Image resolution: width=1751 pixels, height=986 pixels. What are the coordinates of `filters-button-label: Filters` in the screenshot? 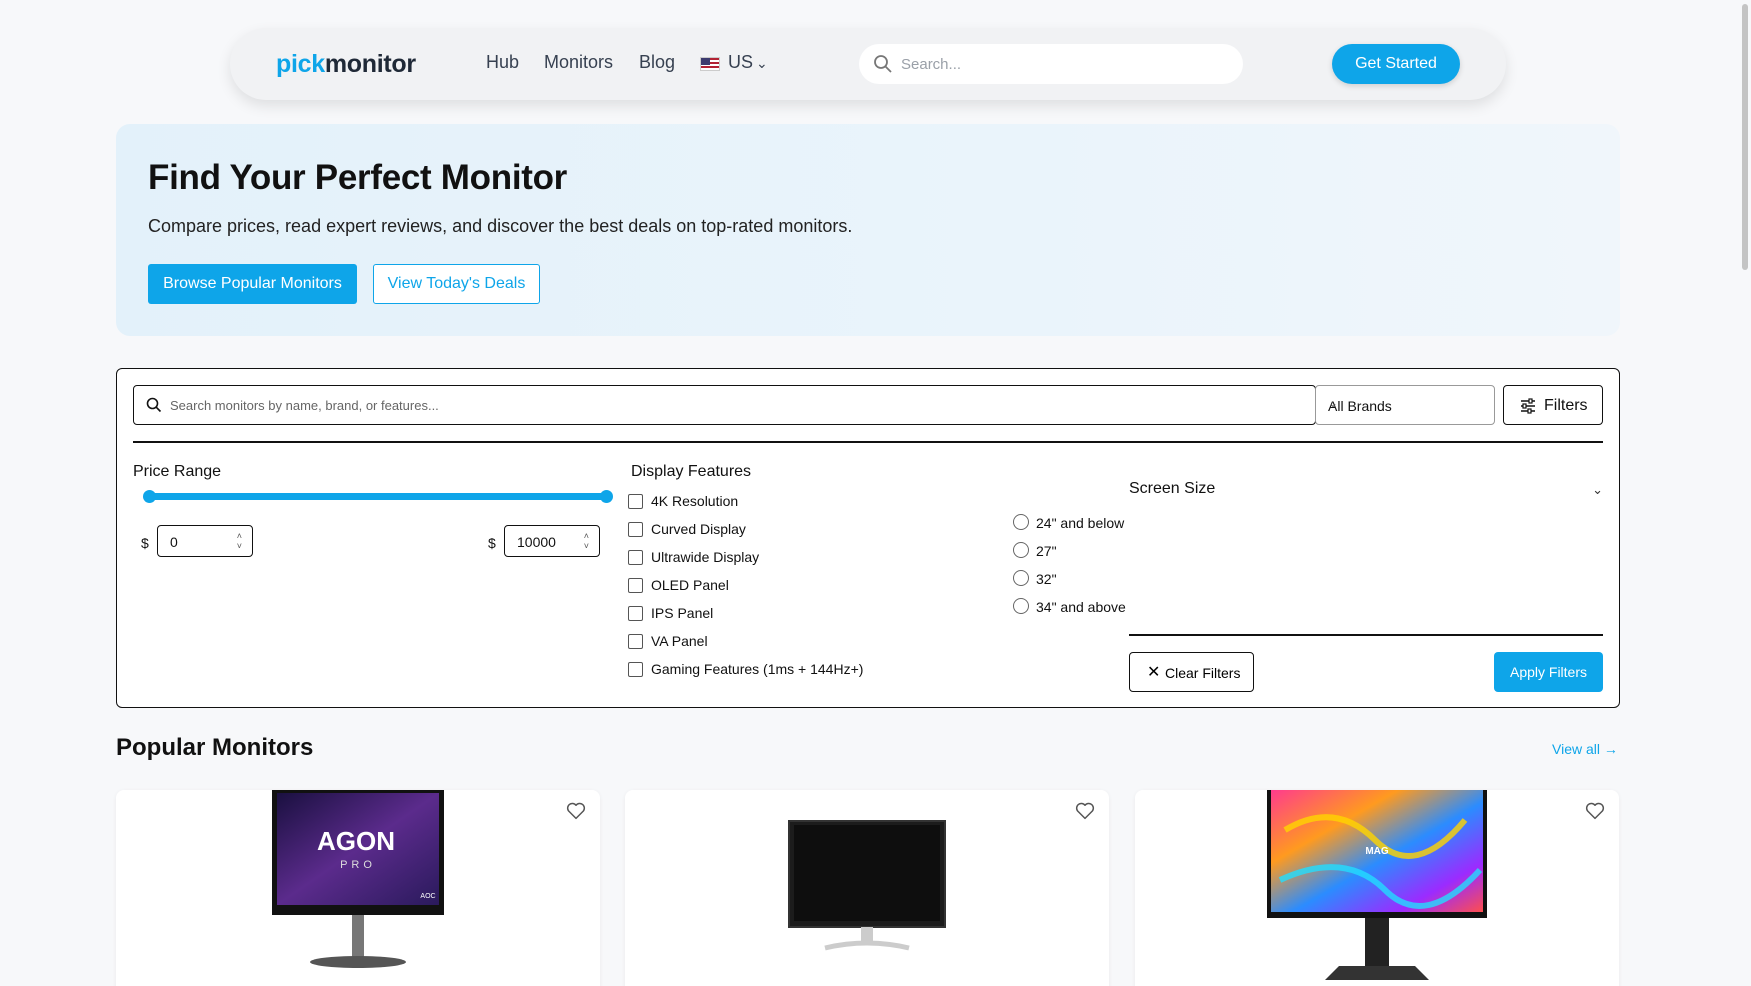 It's located at (1566, 405).